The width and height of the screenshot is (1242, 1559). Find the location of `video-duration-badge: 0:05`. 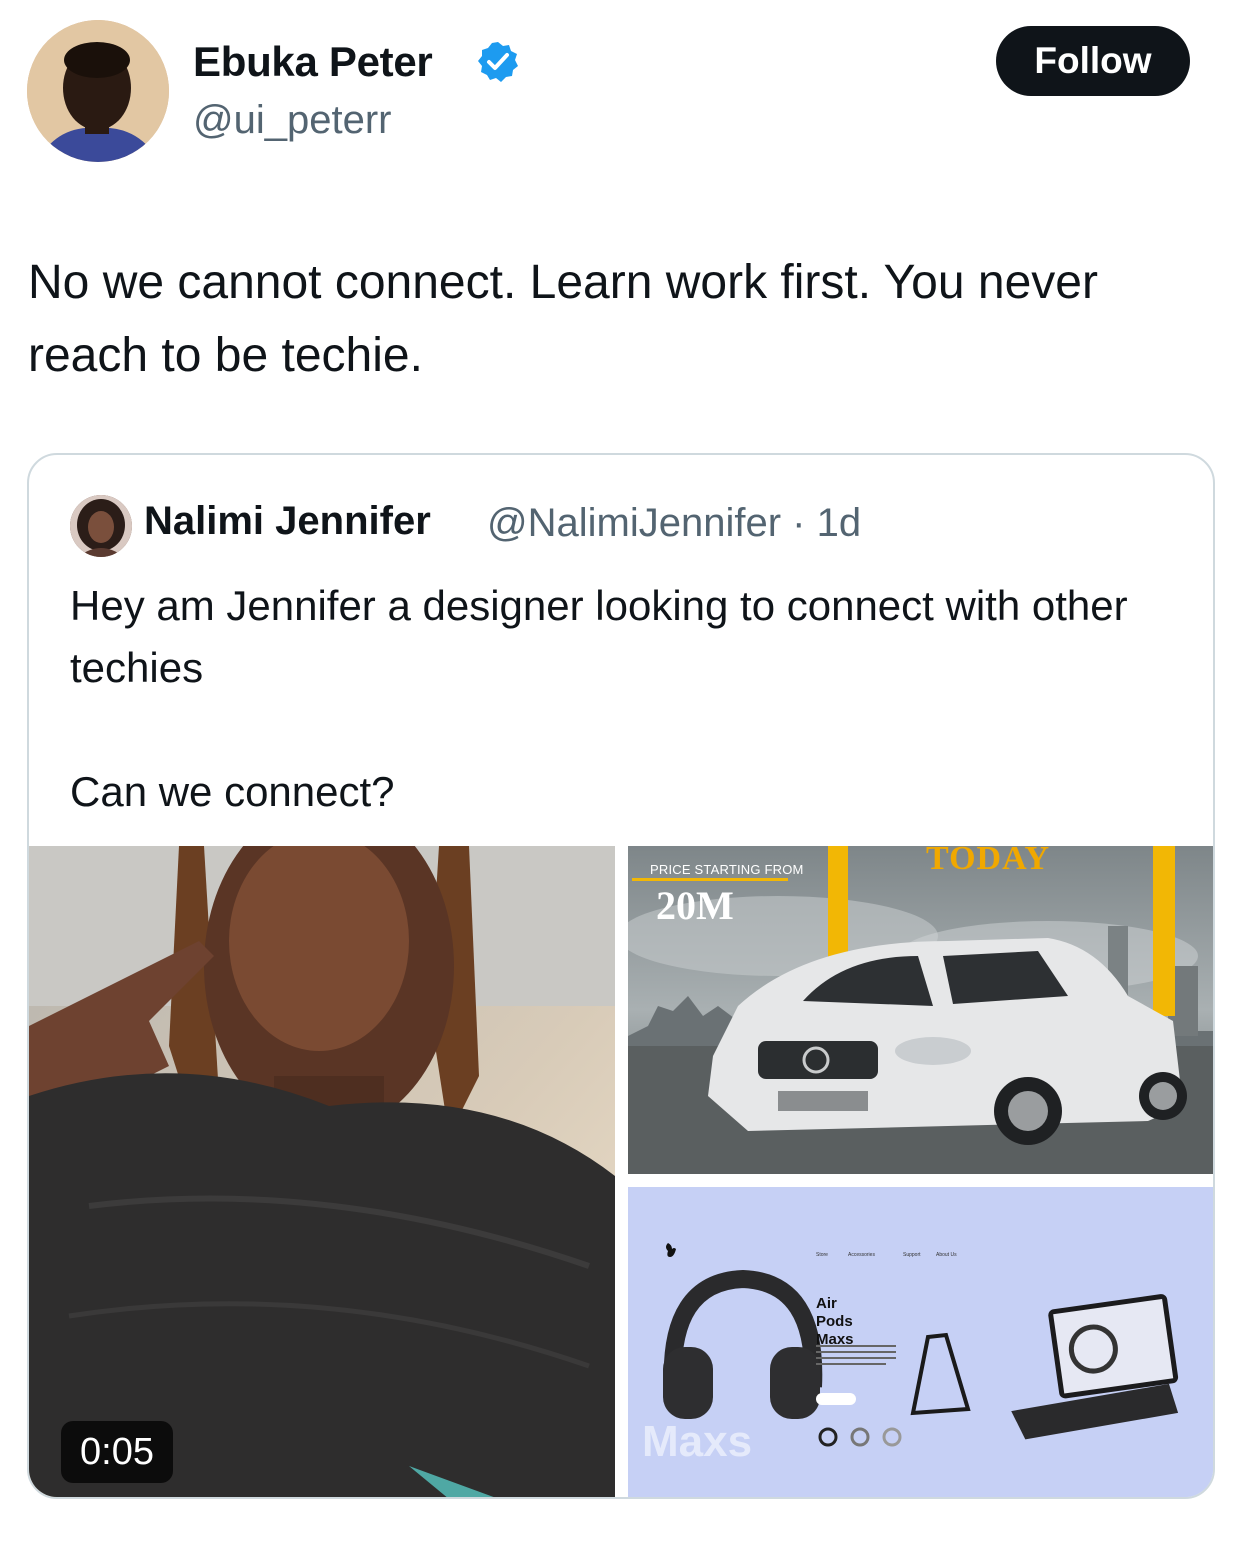

video-duration-badge: 0:05 is located at coordinates (117, 1452).